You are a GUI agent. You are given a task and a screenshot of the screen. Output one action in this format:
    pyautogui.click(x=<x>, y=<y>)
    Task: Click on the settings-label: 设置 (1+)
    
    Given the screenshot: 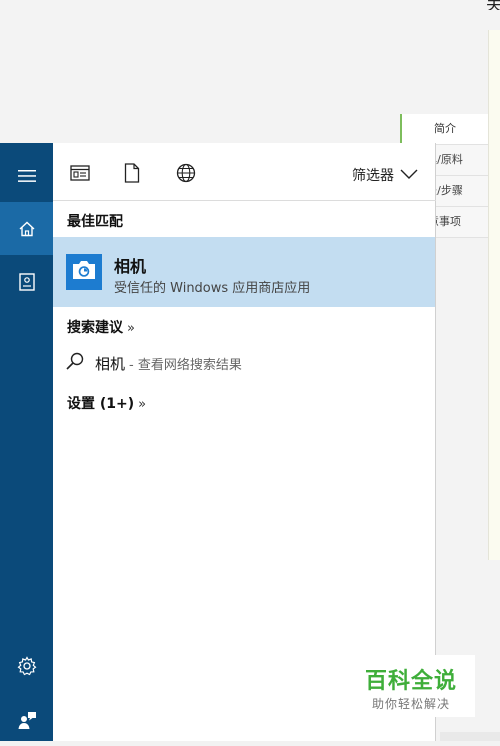 What is the action you would take?
    pyautogui.click(x=101, y=404)
    